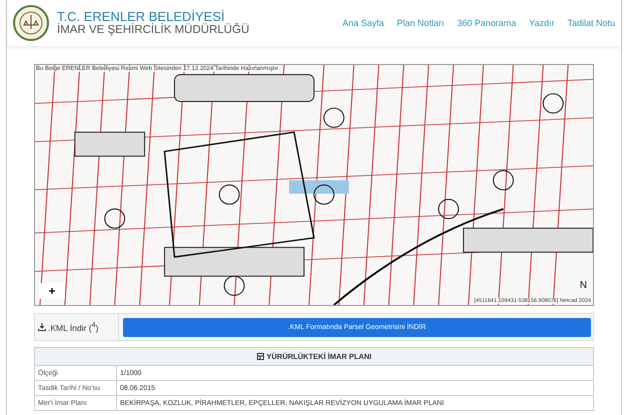 The image size is (628, 415). I want to click on nav-link: 360 Panorama, so click(486, 23).